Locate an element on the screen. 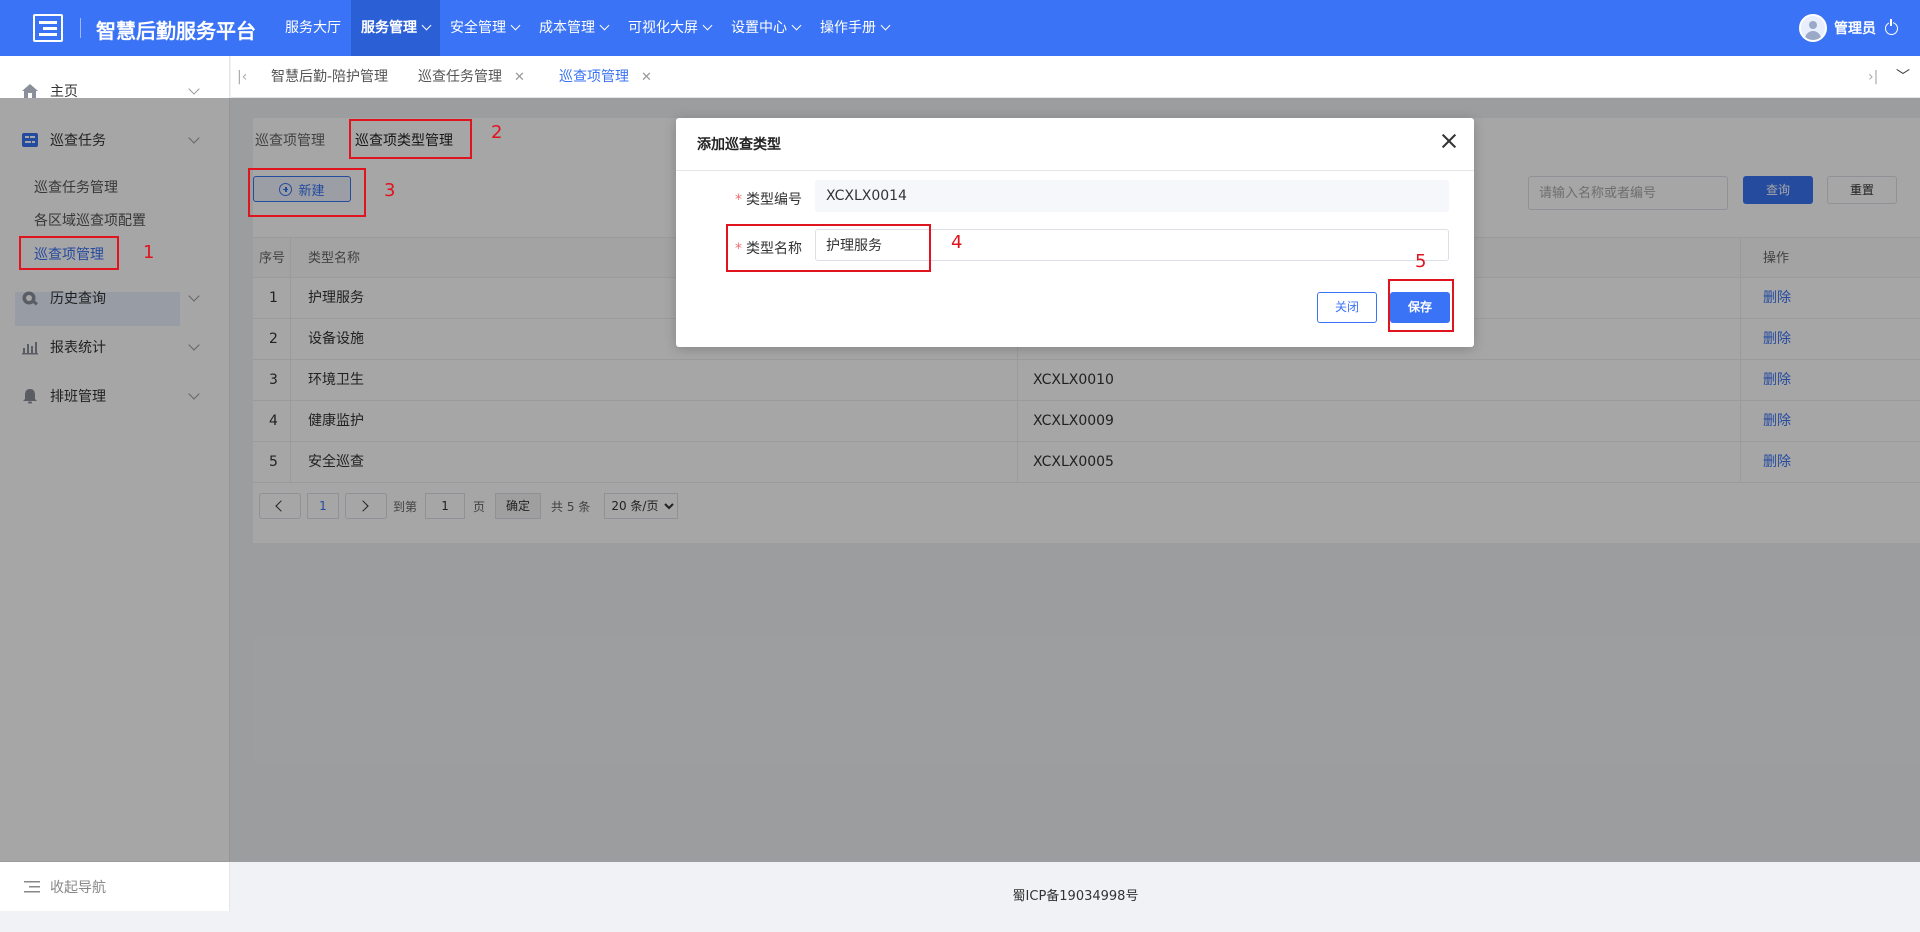 The height and width of the screenshot is (932, 1920). nav-label: 操作手册 is located at coordinates (848, 28).